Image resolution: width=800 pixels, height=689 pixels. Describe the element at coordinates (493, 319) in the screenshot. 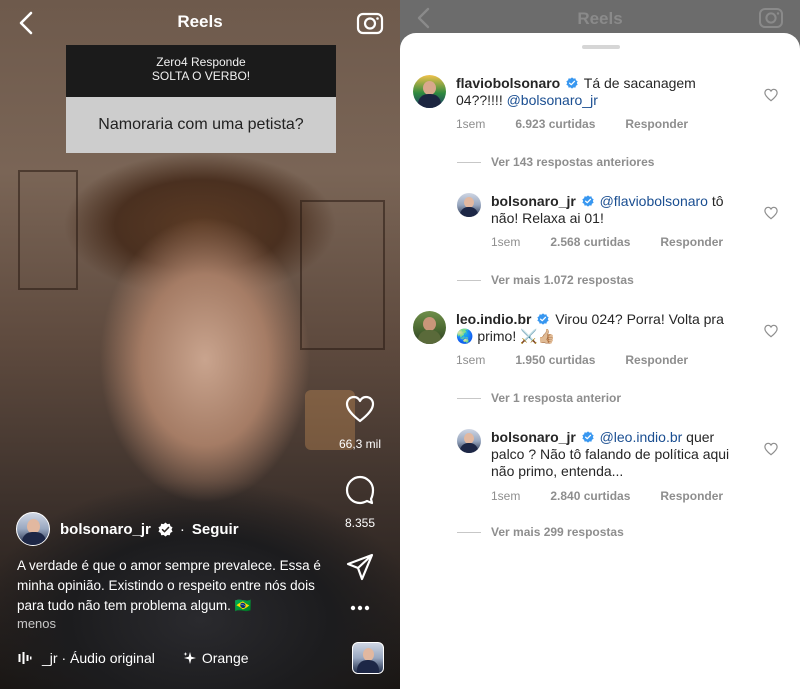

I see `comment-username: leo.indio.br` at that location.